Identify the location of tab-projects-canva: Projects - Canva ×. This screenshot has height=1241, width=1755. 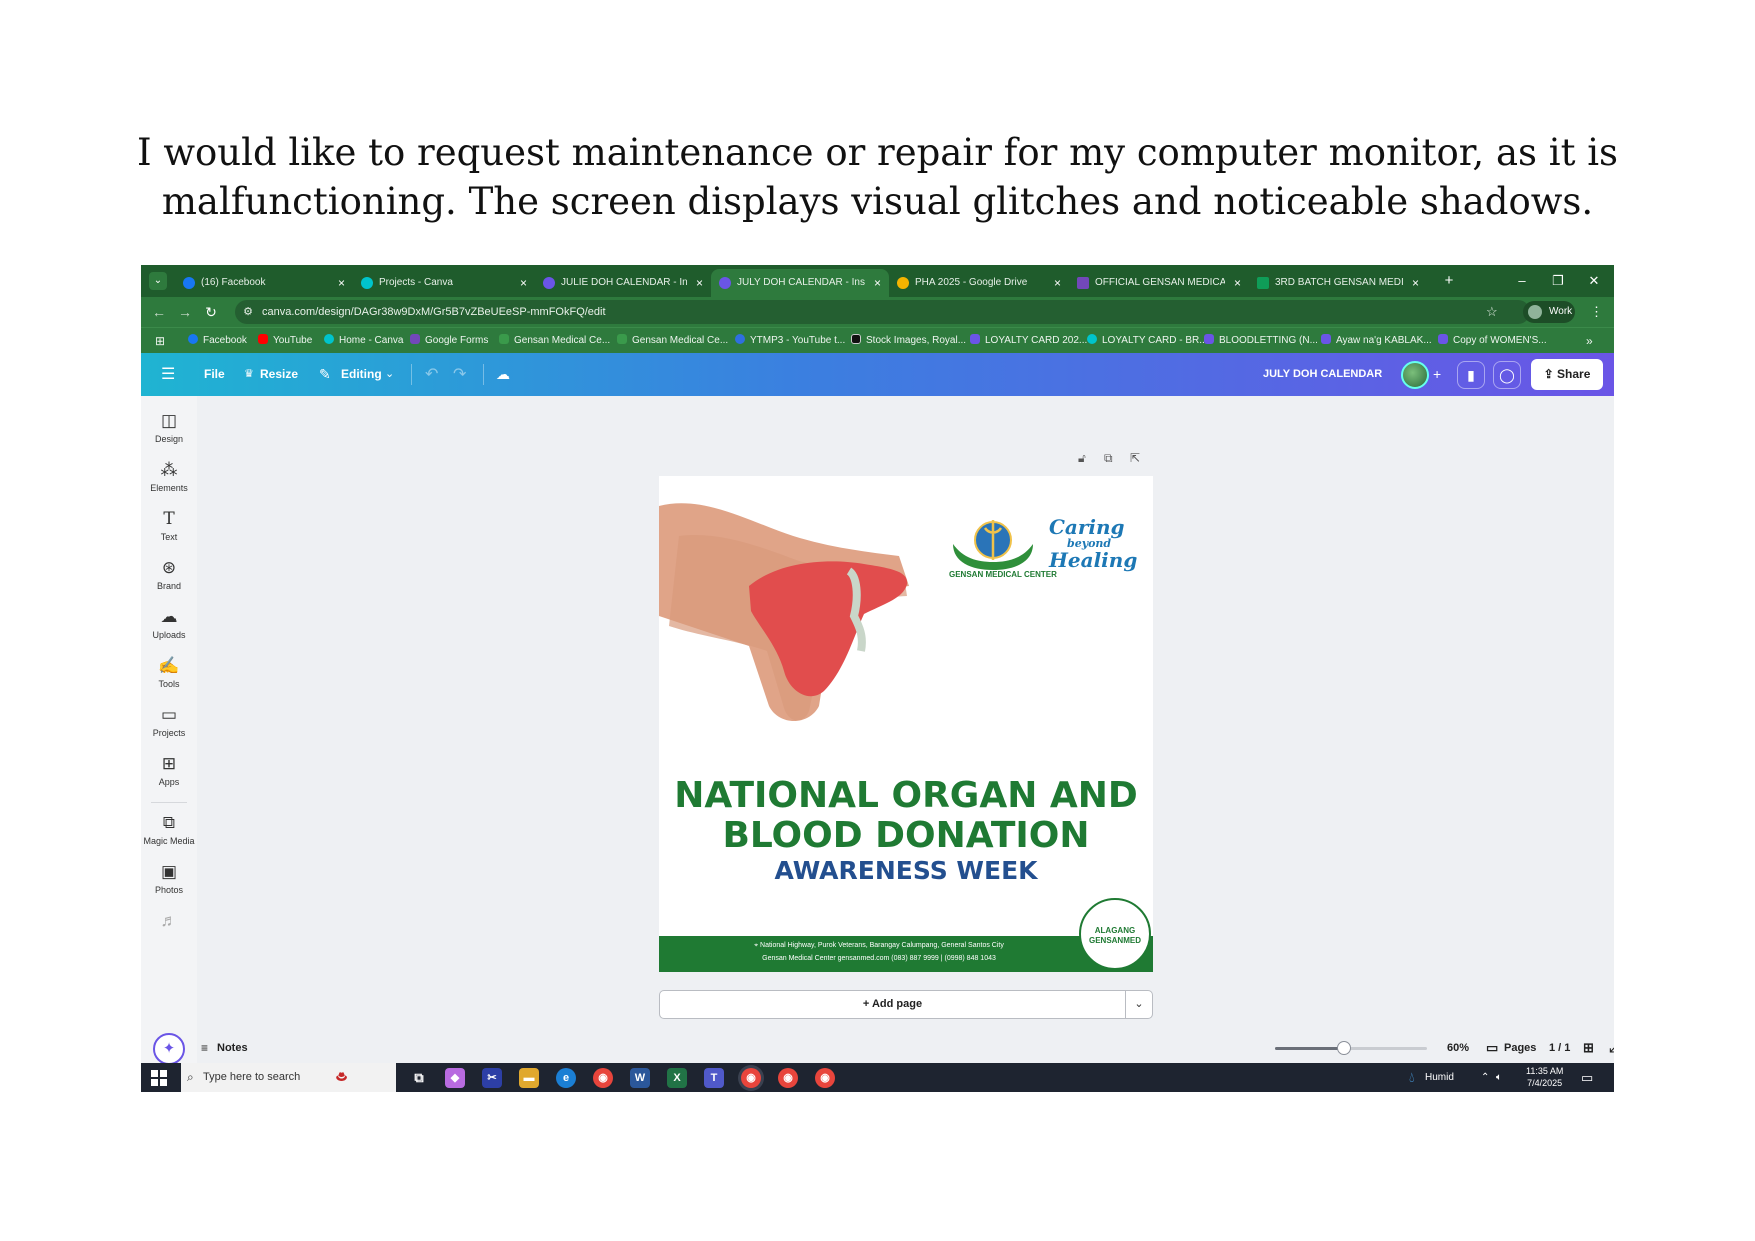
(444, 283).